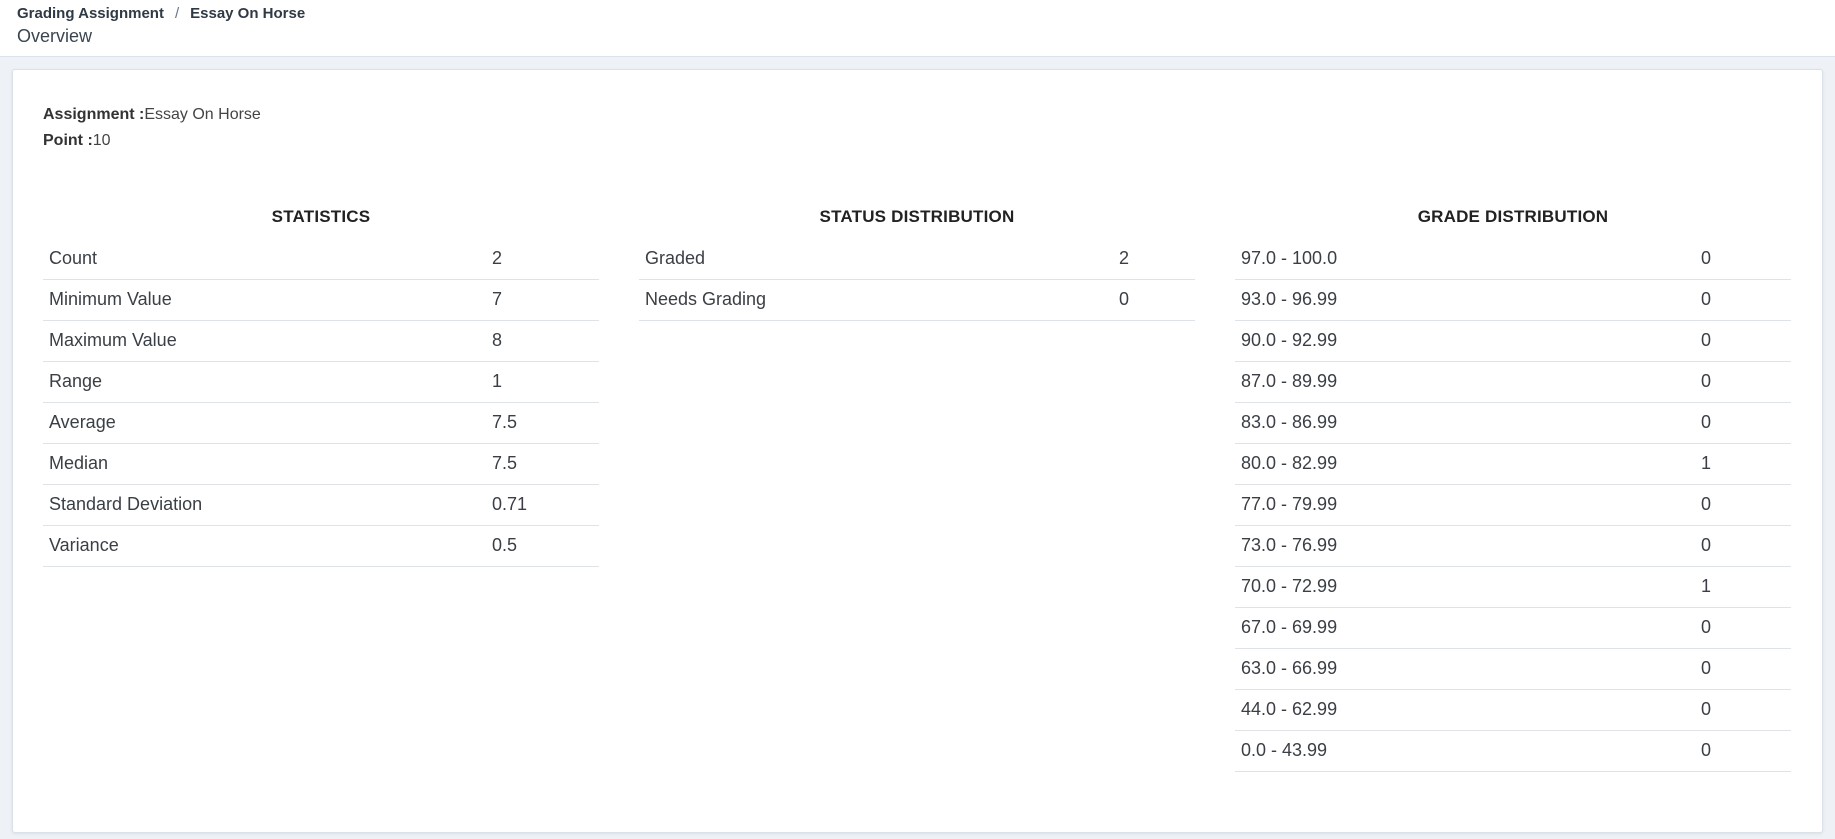 The image size is (1835, 839). What do you see at coordinates (542, 505) in the screenshot?
I see `row-value: 0.71` at bounding box center [542, 505].